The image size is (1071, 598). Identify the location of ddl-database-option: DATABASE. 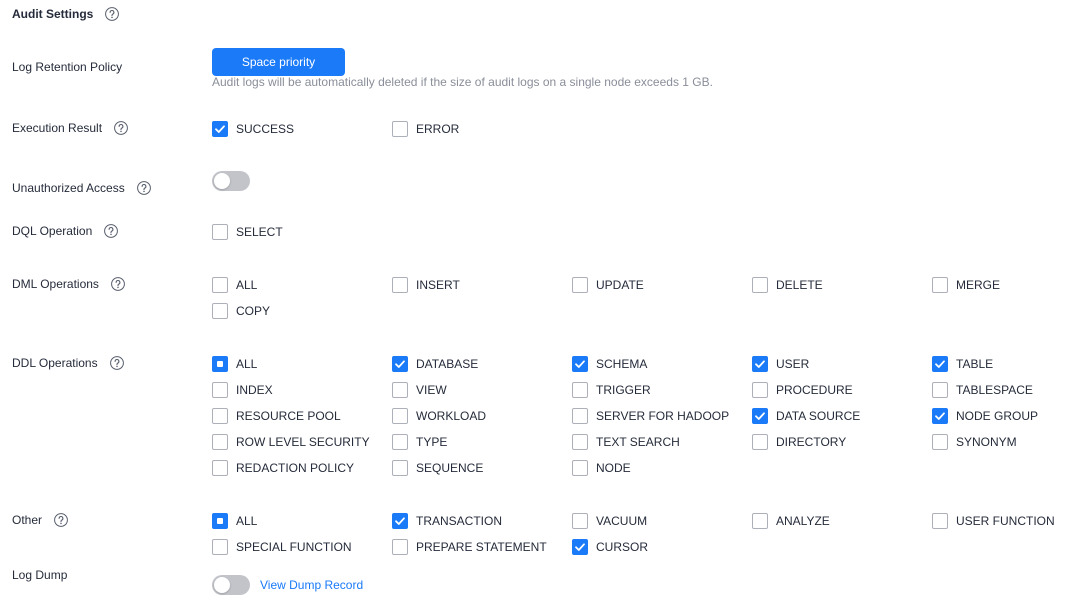
(482, 364).